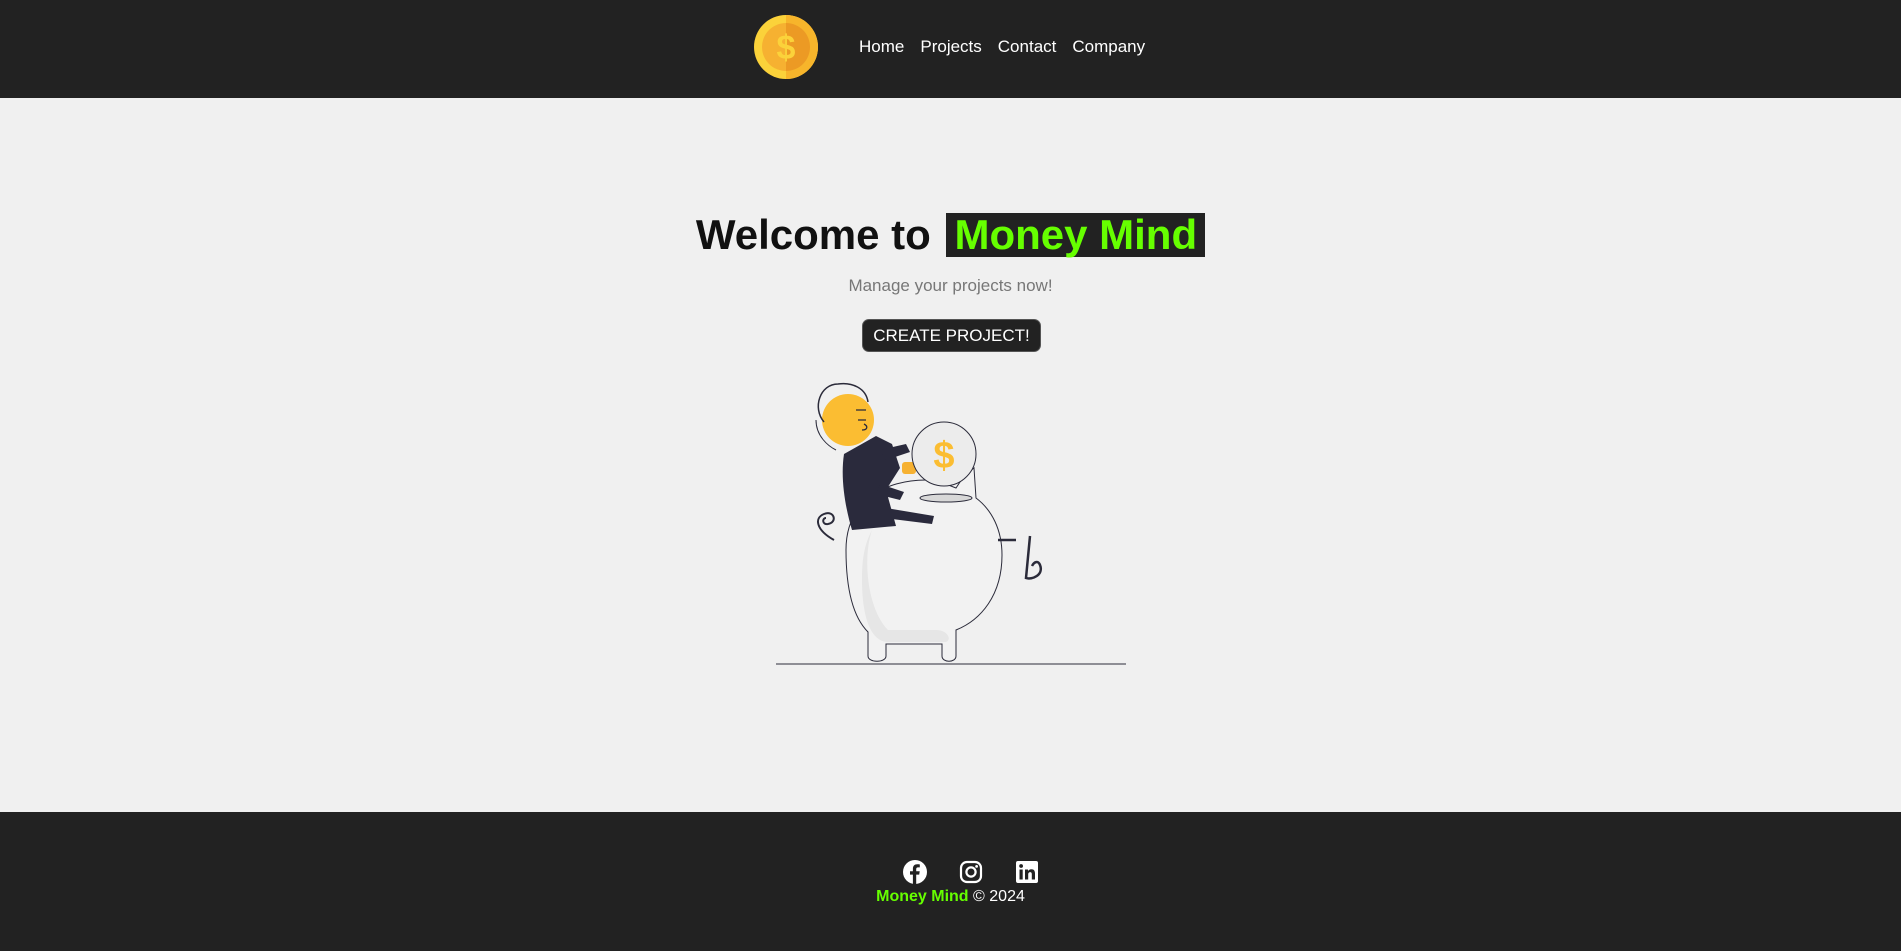 The image size is (1901, 951). What do you see at coordinates (951, 335) in the screenshot?
I see `create-project-button: CREATE PROJECT!` at bounding box center [951, 335].